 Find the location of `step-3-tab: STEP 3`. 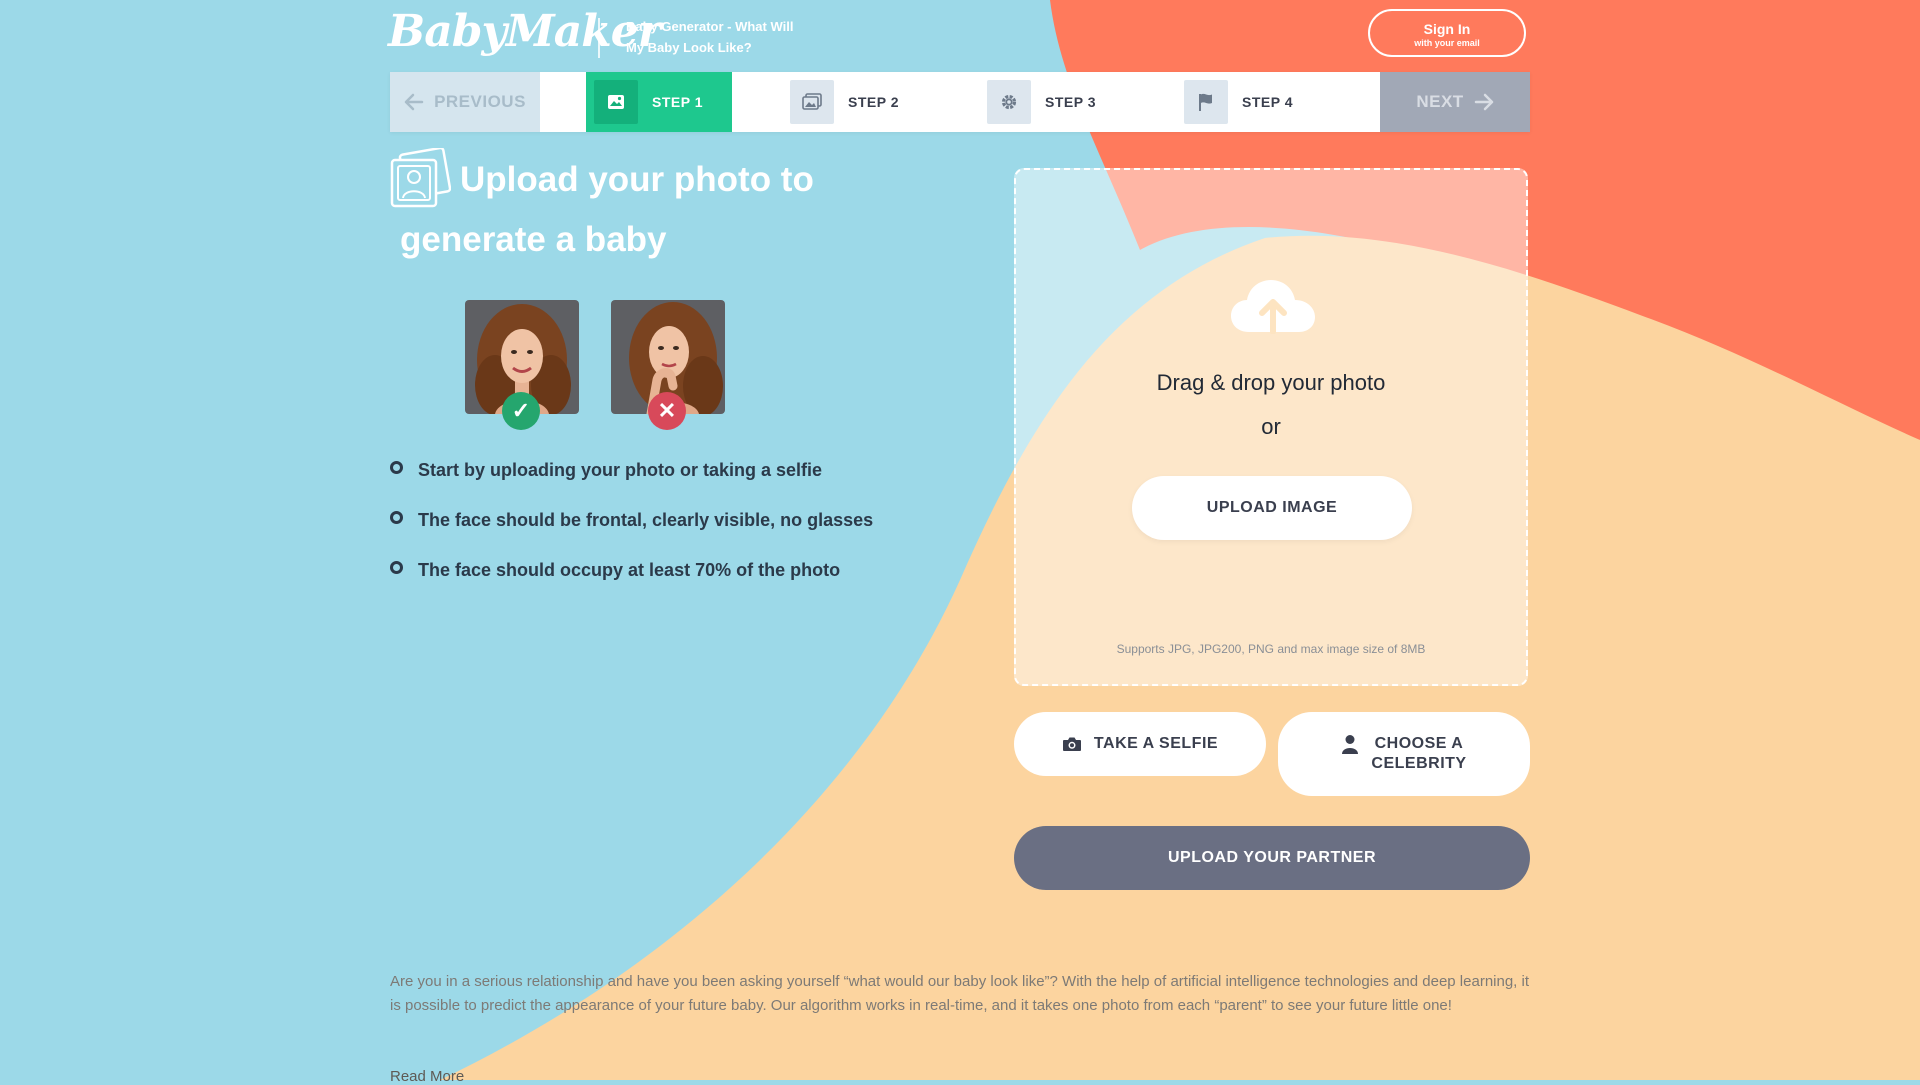

step-3-tab: STEP 3 is located at coordinates (1037, 102).